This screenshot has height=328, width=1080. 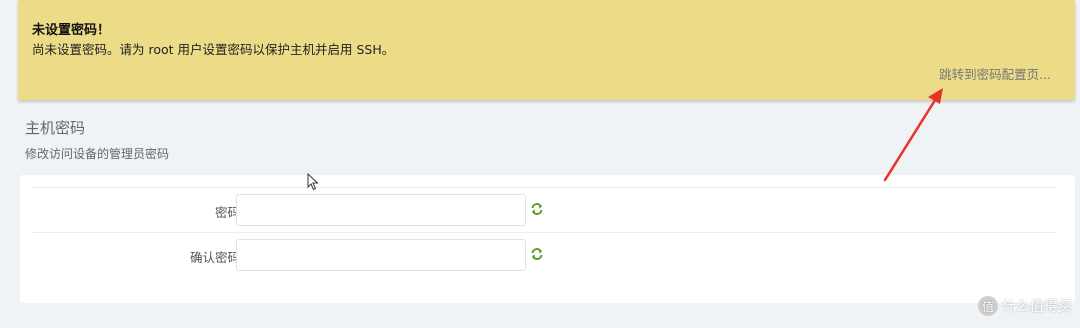 What do you see at coordinates (913, 135) in the screenshot?
I see `red-arrow-annotation-icon` at bounding box center [913, 135].